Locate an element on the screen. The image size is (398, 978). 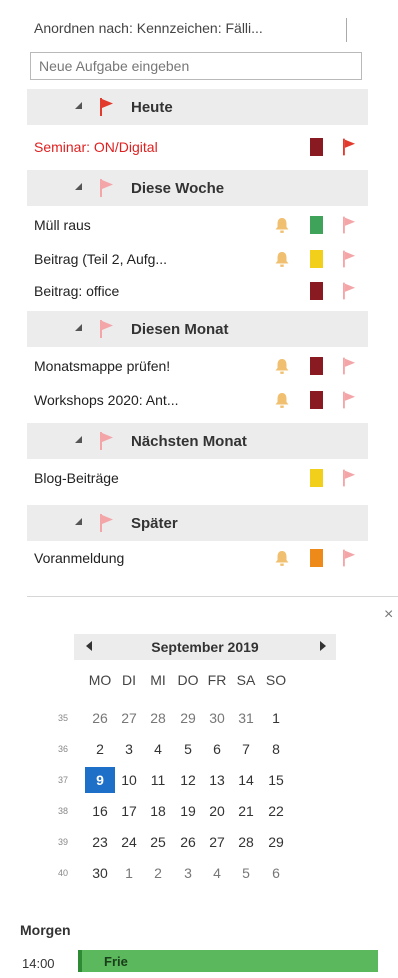
task-row: Blog-Beiträge is located at coordinates (199, 478).